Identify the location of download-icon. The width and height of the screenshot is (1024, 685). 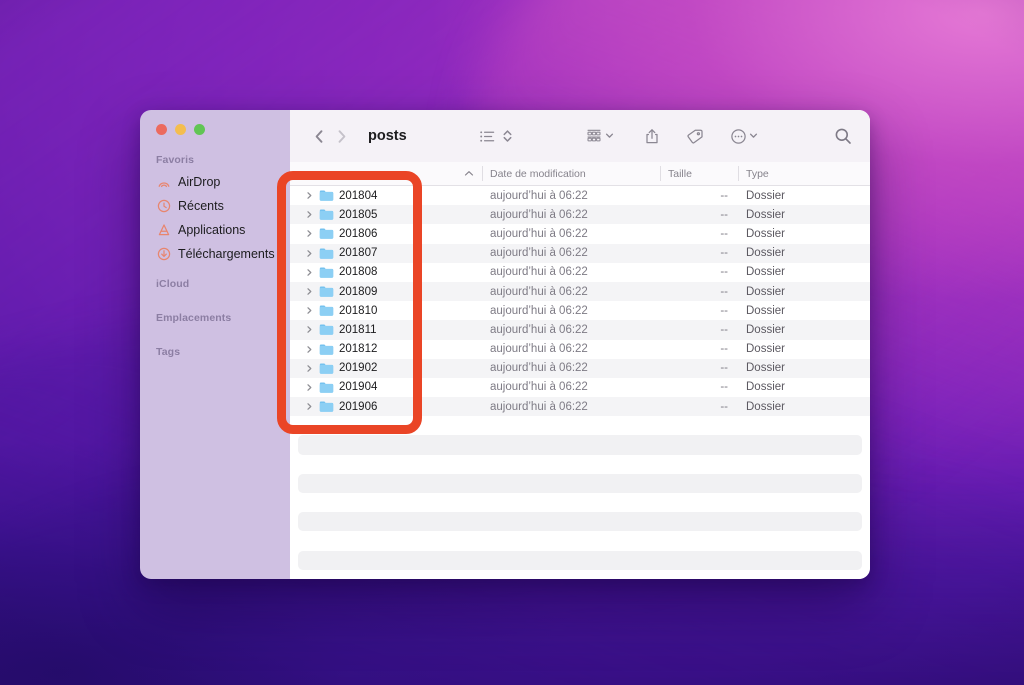
(163, 254).